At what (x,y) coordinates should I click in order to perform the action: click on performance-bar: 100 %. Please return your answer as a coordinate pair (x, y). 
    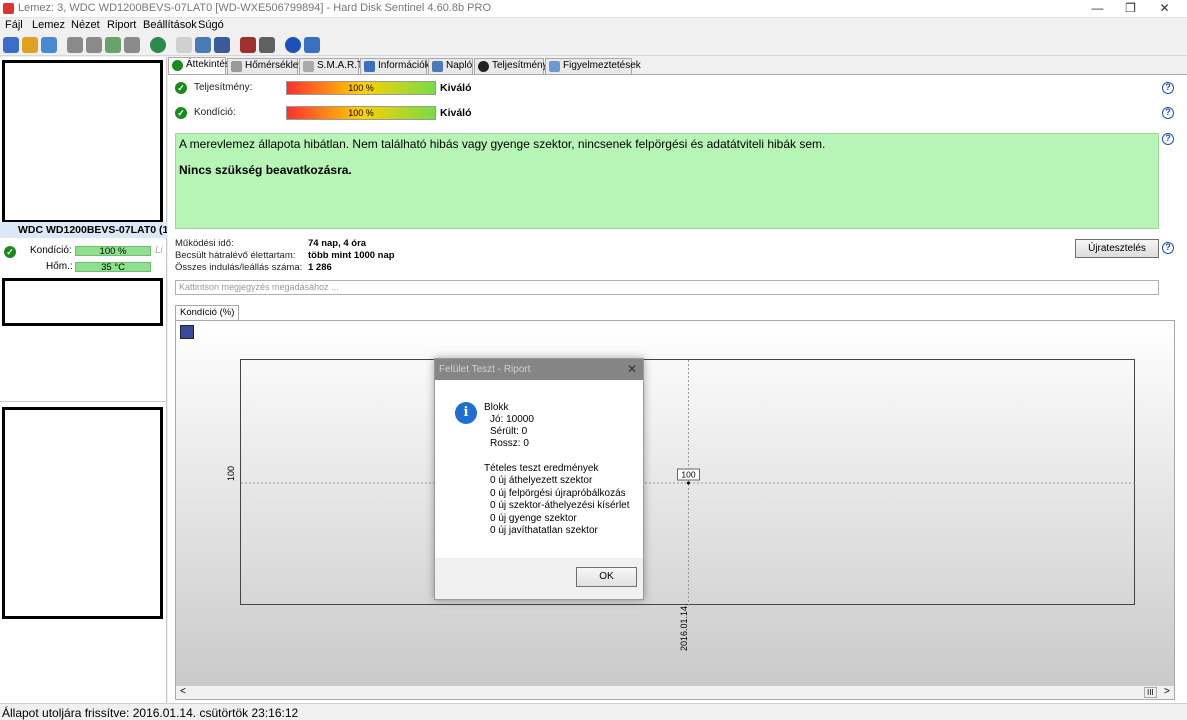
    Looking at the image, I should click on (361, 88).